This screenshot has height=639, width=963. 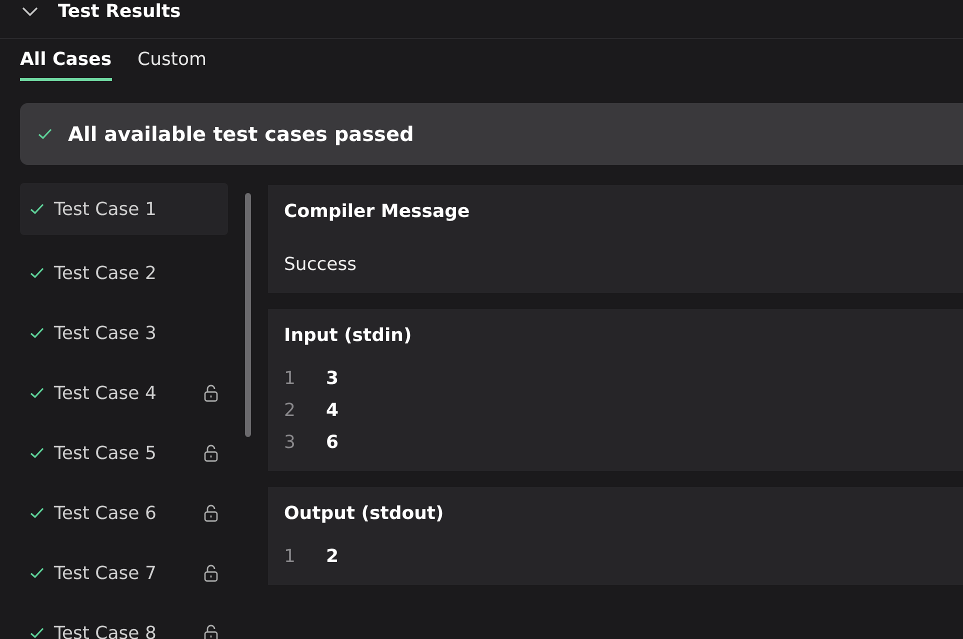 I want to click on scrollbar-thumb, so click(x=248, y=315).